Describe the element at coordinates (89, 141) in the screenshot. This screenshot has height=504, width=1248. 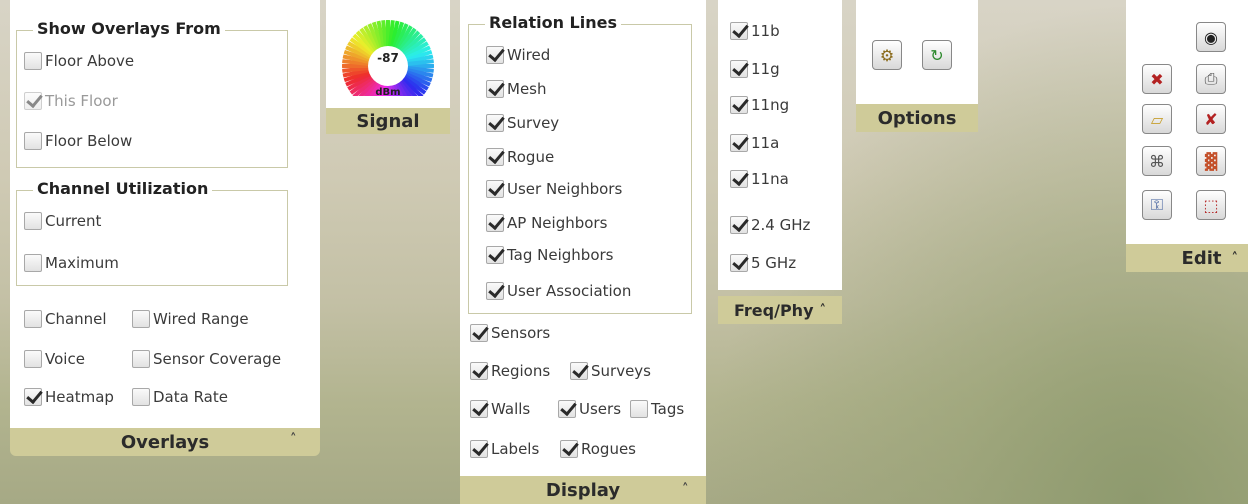
I see `overlay-from-2-label: Floor Below` at that location.